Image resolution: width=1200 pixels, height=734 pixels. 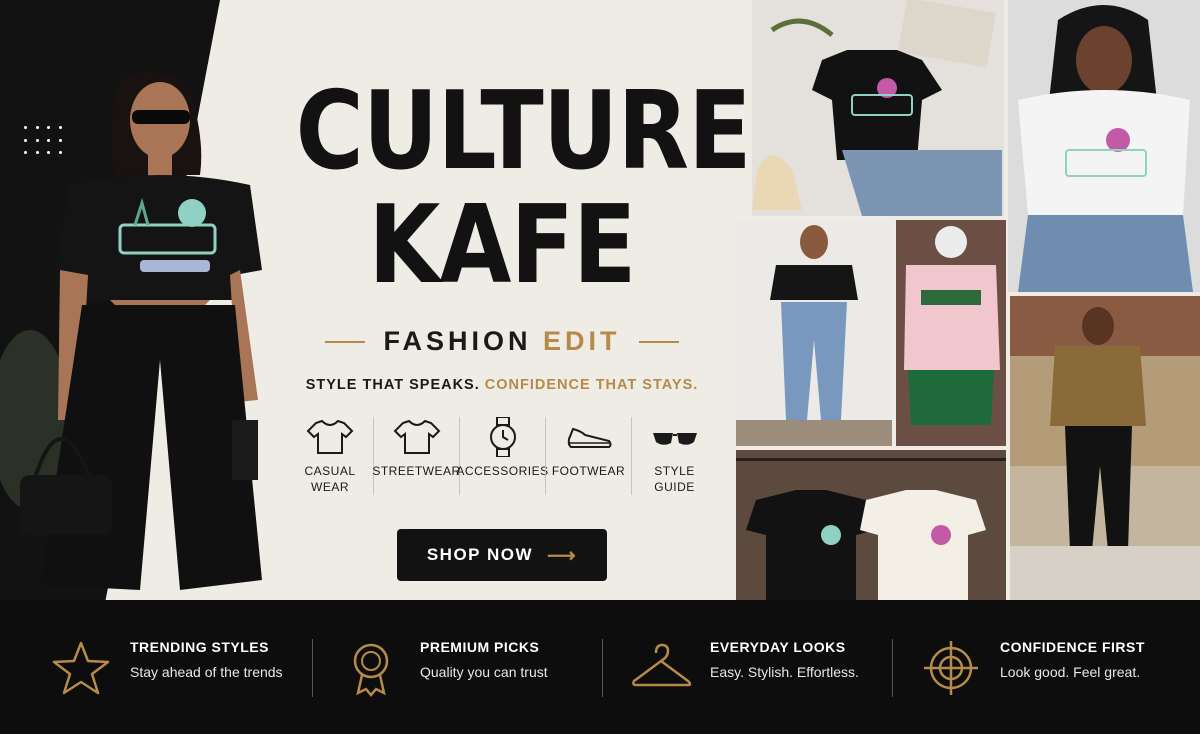 What do you see at coordinates (416, 471) in the screenshot?
I see `category-label: STREETWEAR` at bounding box center [416, 471].